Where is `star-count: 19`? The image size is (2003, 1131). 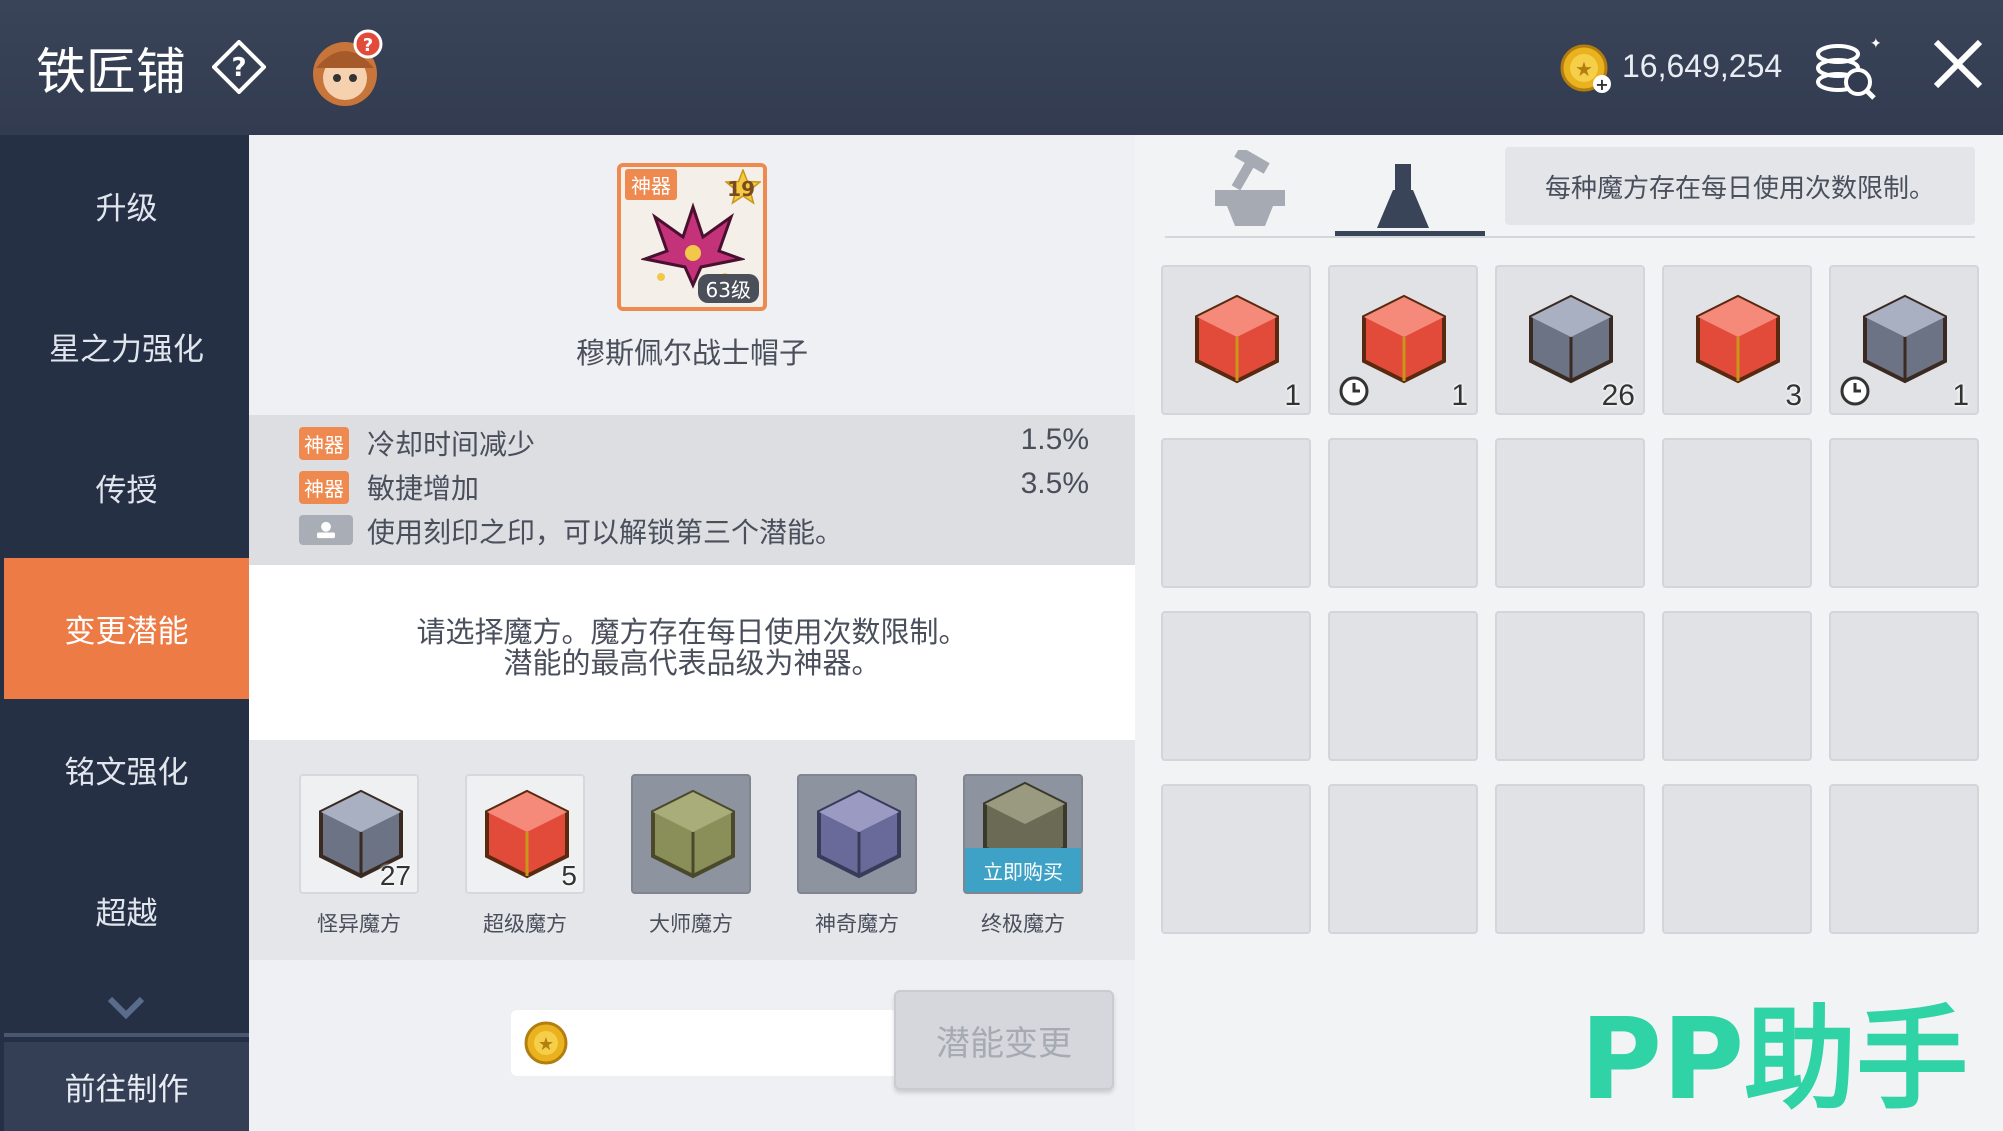
star-count: 19 is located at coordinates (741, 189).